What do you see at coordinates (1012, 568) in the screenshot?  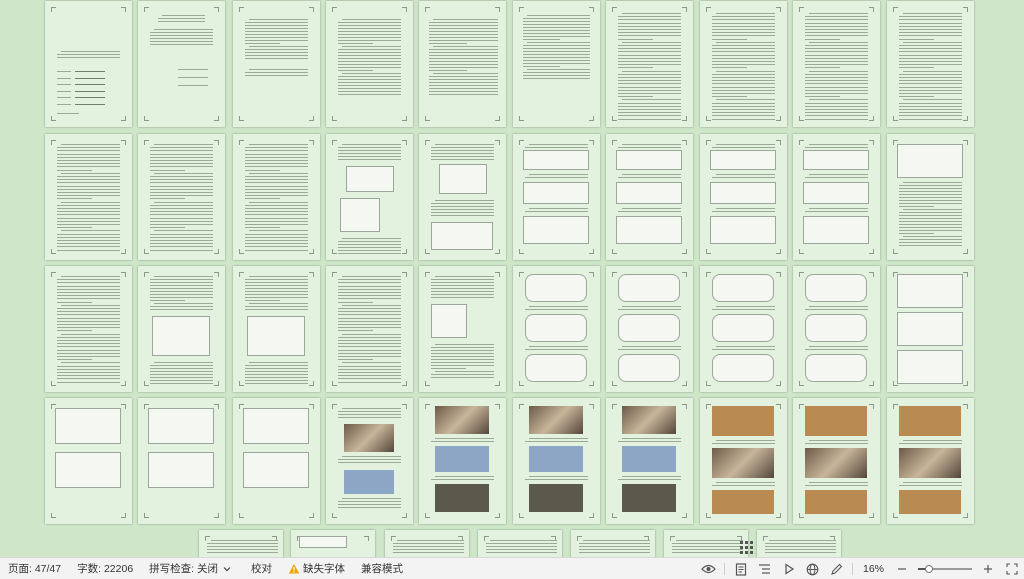 I see `fullscreen-button` at bounding box center [1012, 568].